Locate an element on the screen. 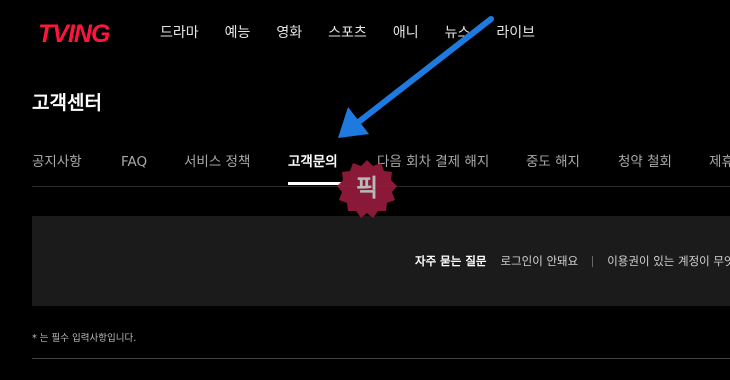  main-nav: 드라마 예능 영화 스포츠 애니 뉴스 라이브 is located at coordinates (360, 33).